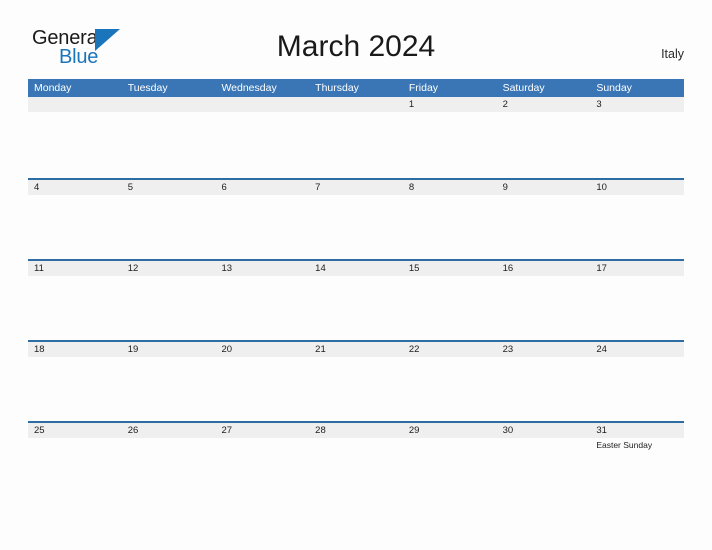  What do you see at coordinates (169, 462) in the screenshot?
I see `day-cell: 26` at bounding box center [169, 462].